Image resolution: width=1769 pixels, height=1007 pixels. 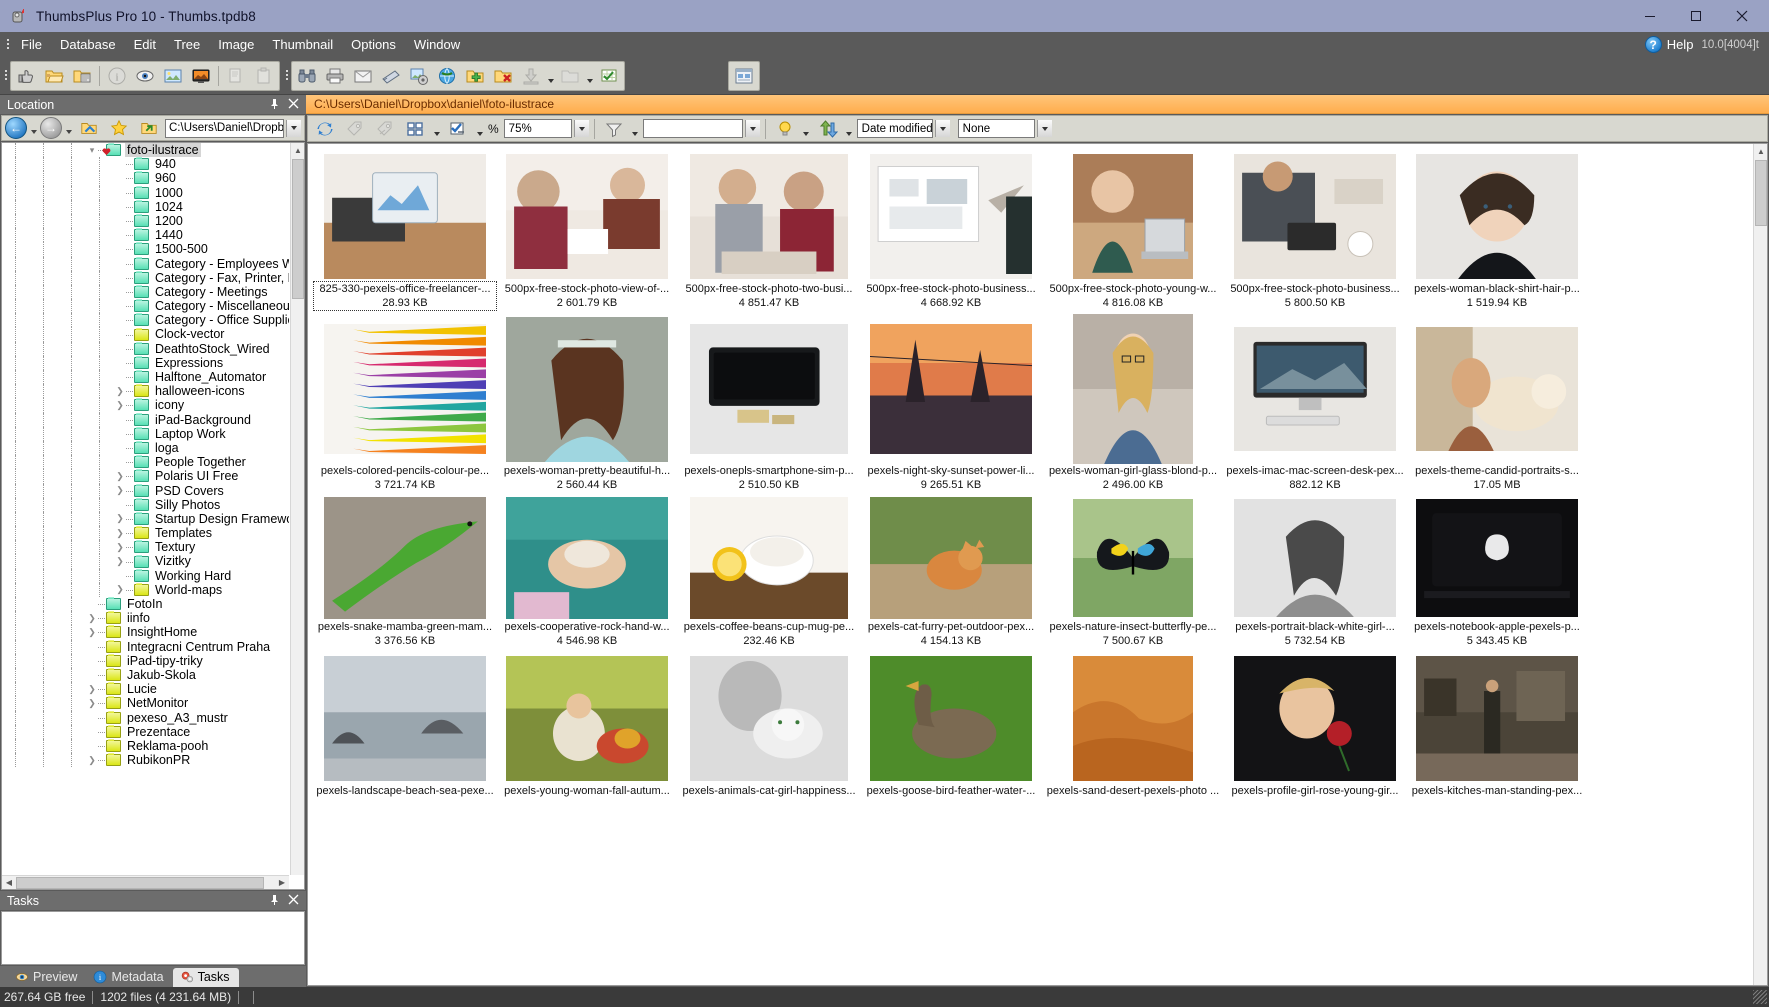 What do you see at coordinates (47, 977) in the screenshot?
I see `tab-preview: Preview` at bounding box center [47, 977].